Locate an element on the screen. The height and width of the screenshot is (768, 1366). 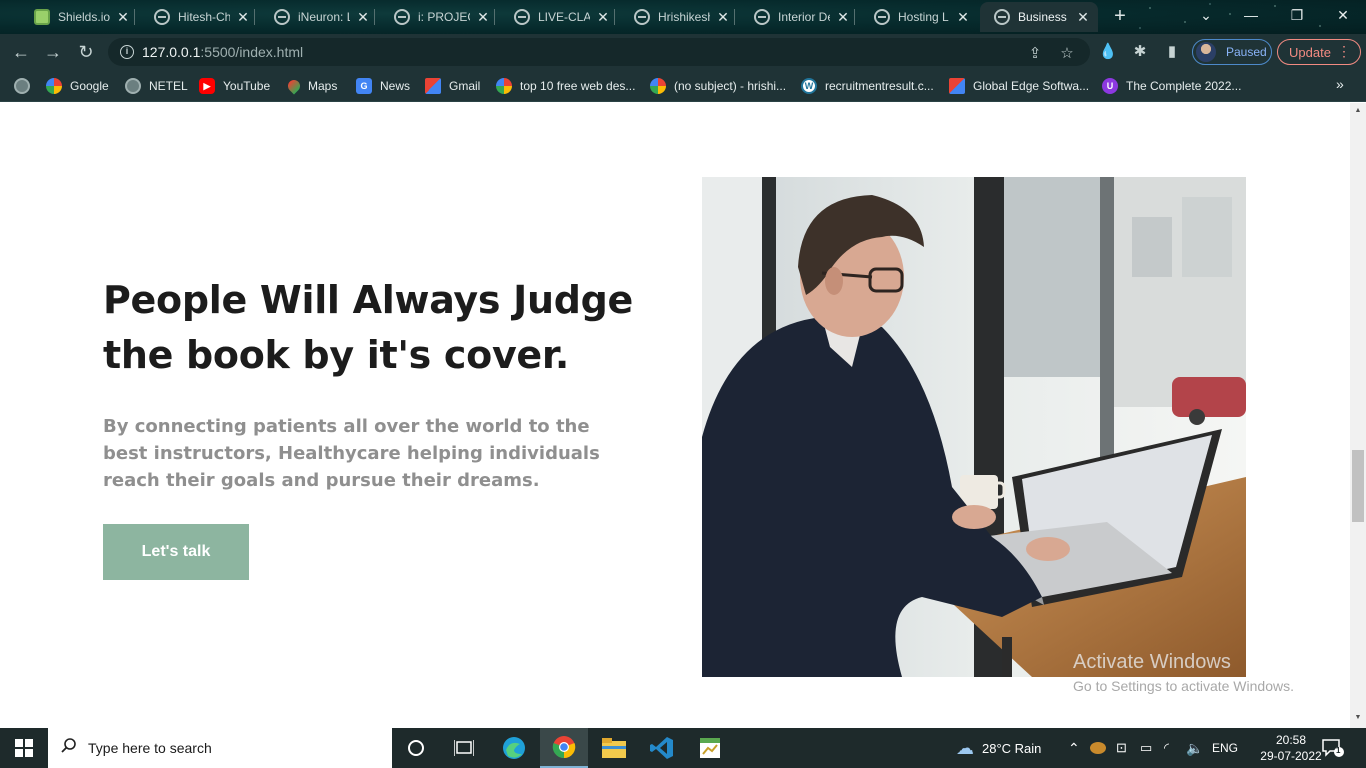
tab-title: Hitesh-Ch is located at coordinates (204, 17).